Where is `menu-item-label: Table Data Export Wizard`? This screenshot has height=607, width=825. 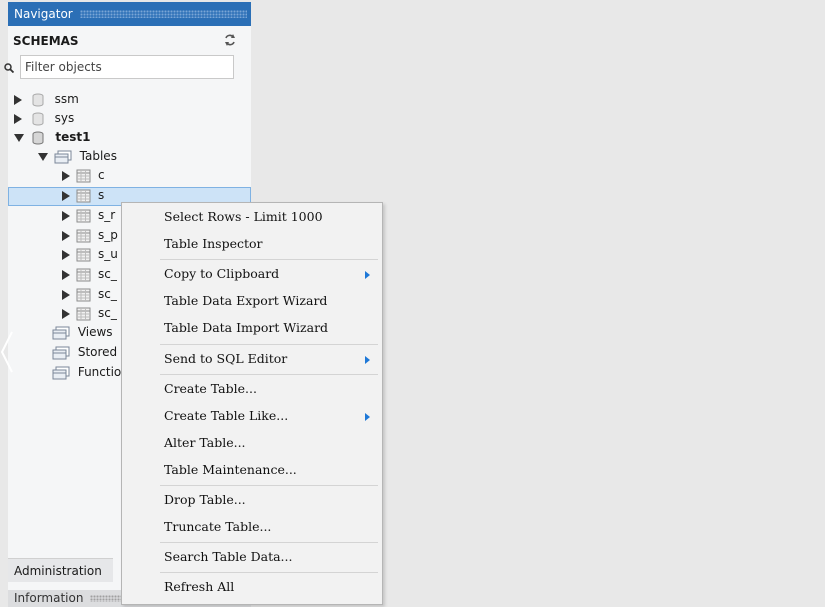 menu-item-label: Table Data Export Wizard is located at coordinates (246, 300).